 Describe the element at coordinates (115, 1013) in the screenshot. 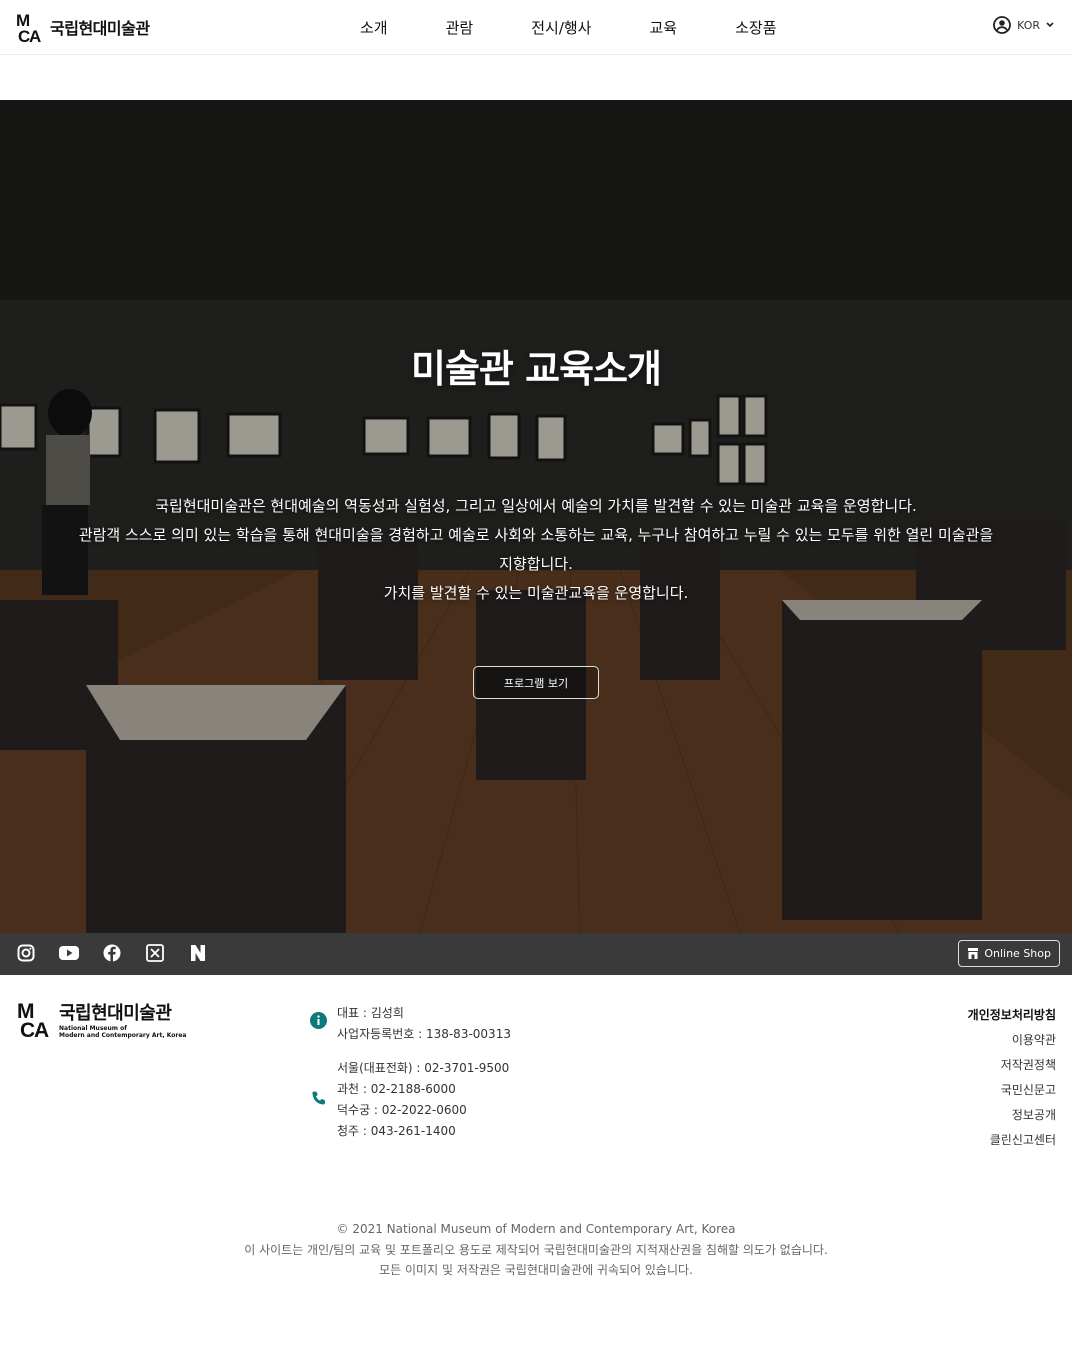

I see `footer-logo-title: 국립현대미술관` at that location.